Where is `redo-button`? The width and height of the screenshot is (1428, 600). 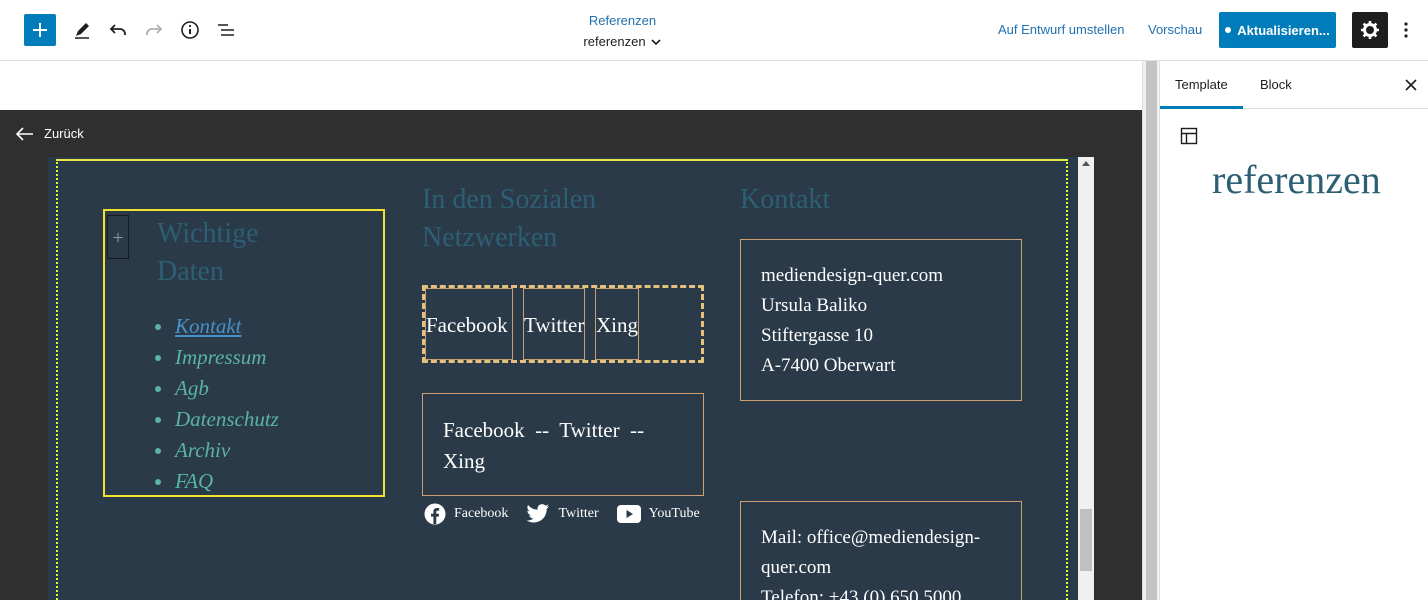 redo-button is located at coordinates (154, 30).